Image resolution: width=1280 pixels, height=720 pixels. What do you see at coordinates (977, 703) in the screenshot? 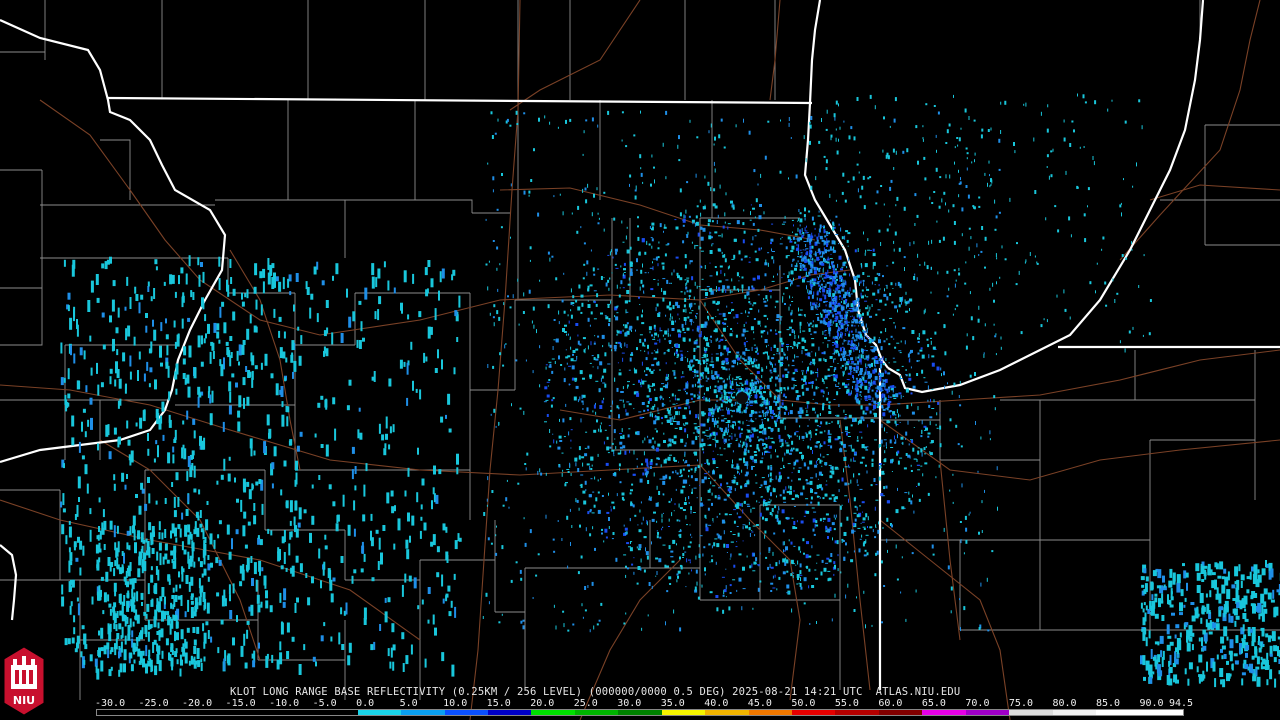
I see `colorbar-tick-label: 70.0` at bounding box center [977, 703].